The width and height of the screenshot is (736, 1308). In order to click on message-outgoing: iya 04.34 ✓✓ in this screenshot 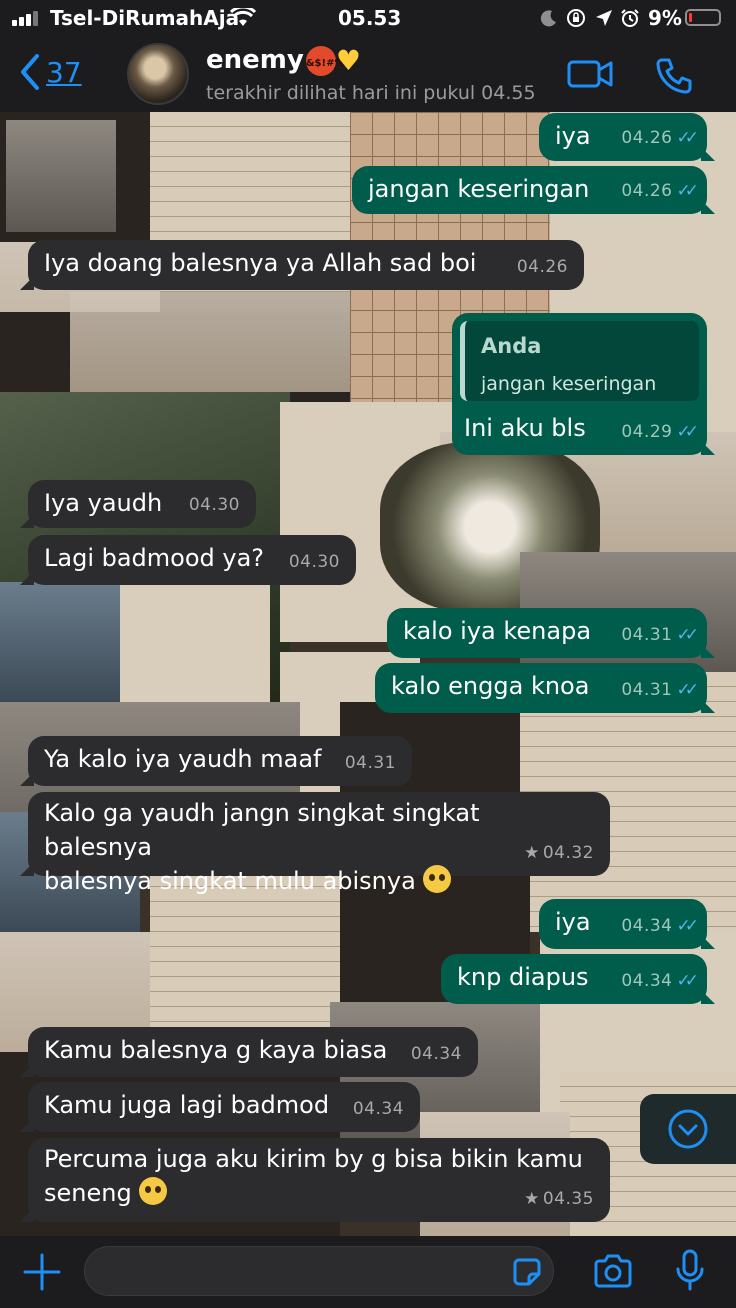, I will do `click(627, 924)`.